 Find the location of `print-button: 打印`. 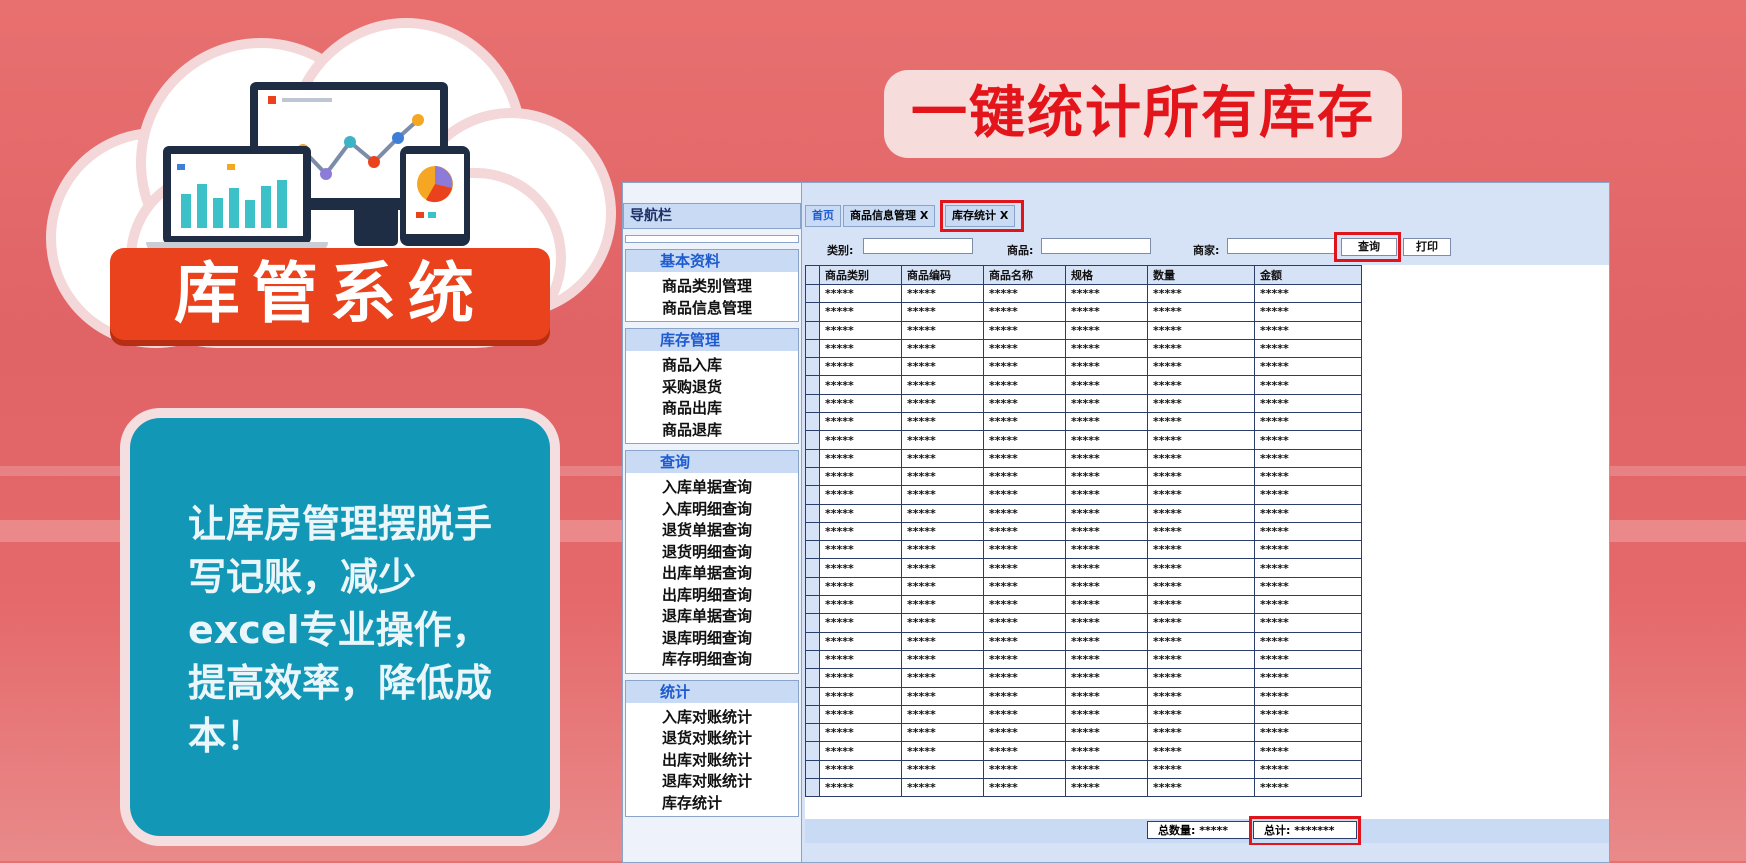

print-button: 打印 is located at coordinates (1427, 247).